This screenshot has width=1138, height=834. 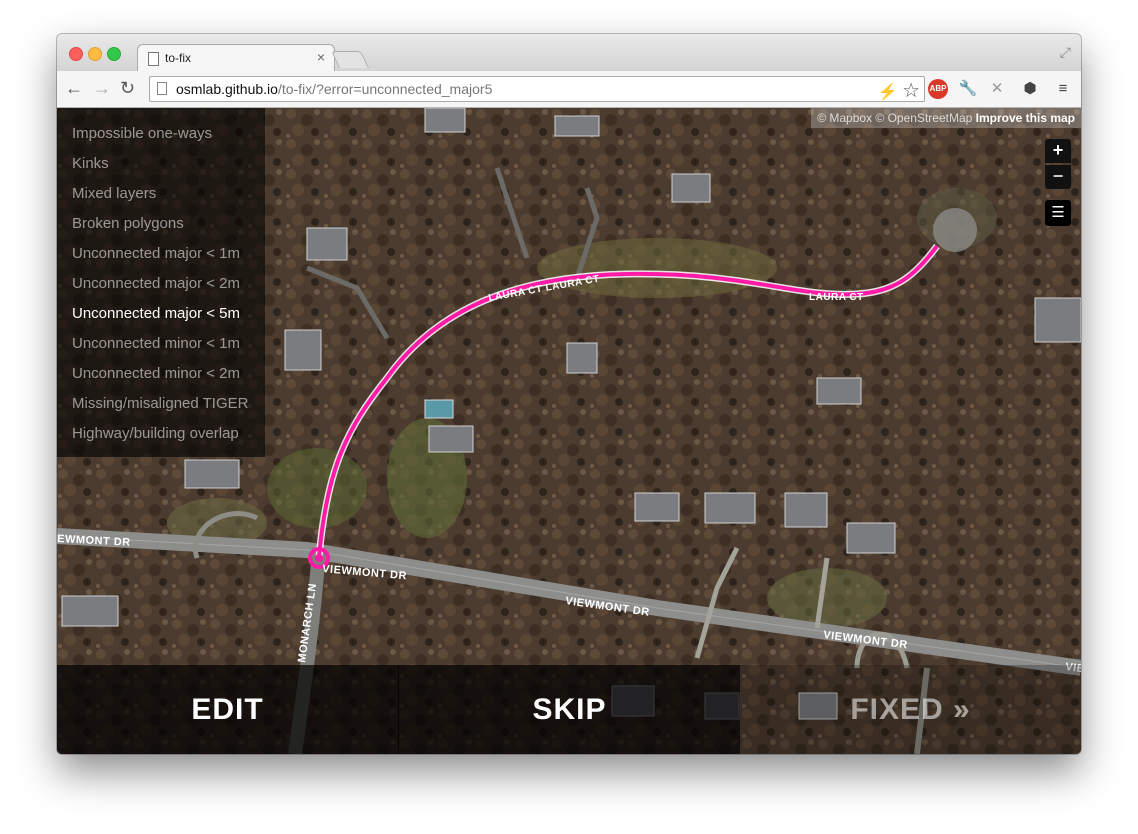 What do you see at coordinates (968, 89) in the screenshot?
I see `wrench-icon: 🔧` at bounding box center [968, 89].